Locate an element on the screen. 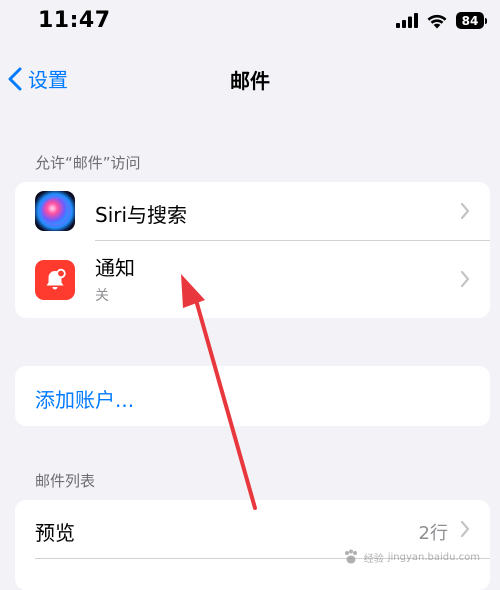  section-header-allow-access: 允许“邮件”访问 is located at coordinates (88, 163).